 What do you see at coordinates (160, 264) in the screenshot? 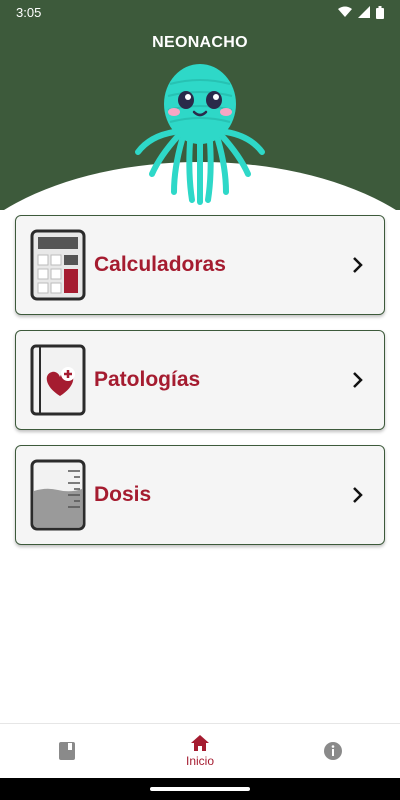
I see `menu-card-label: Calculadoras` at bounding box center [160, 264].